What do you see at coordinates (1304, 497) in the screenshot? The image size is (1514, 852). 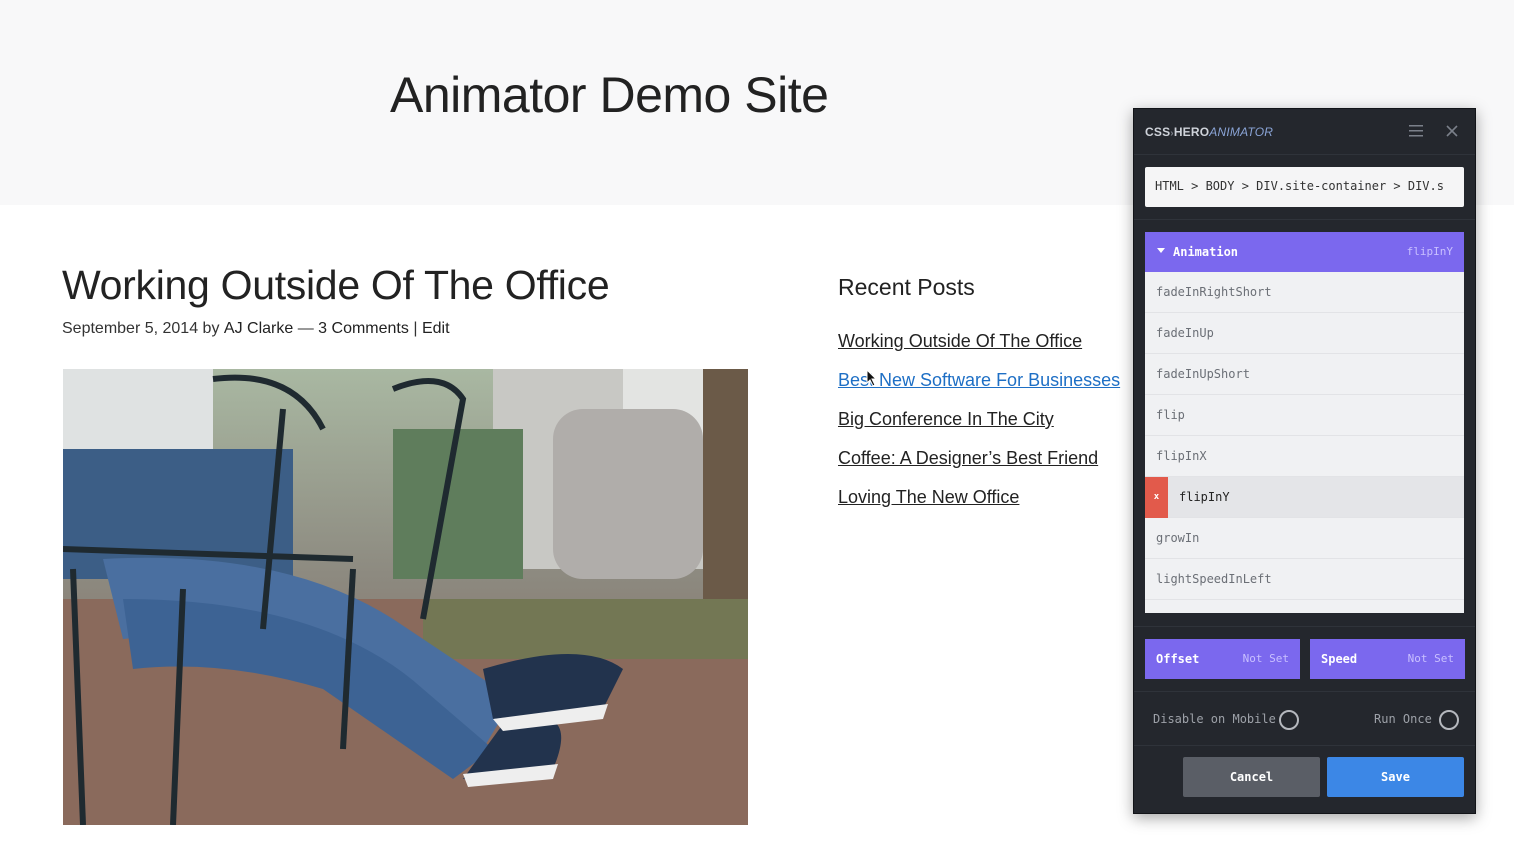 I see `animation-option-selected: x flipInY` at bounding box center [1304, 497].